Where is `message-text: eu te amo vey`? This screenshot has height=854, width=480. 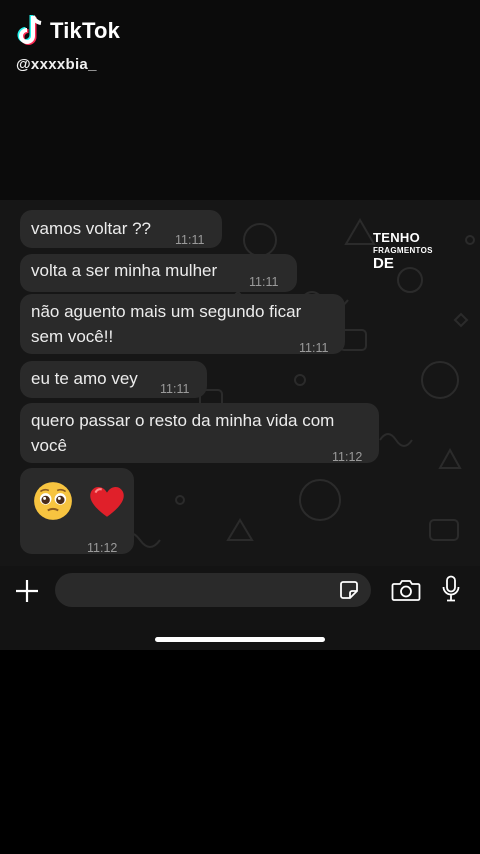 message-text: eu te amo vey is located at coordinates (84, 378).